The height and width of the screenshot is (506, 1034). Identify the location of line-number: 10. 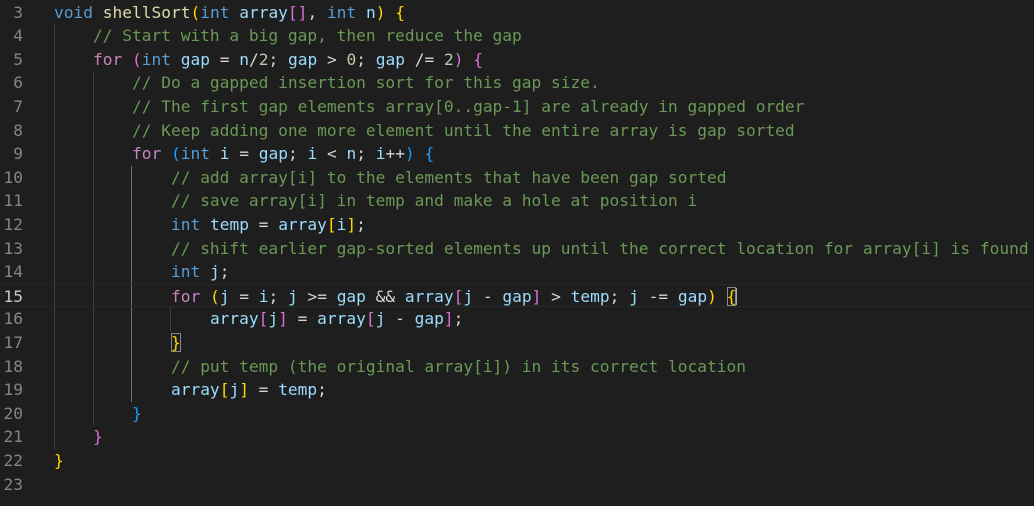
(13, 177).